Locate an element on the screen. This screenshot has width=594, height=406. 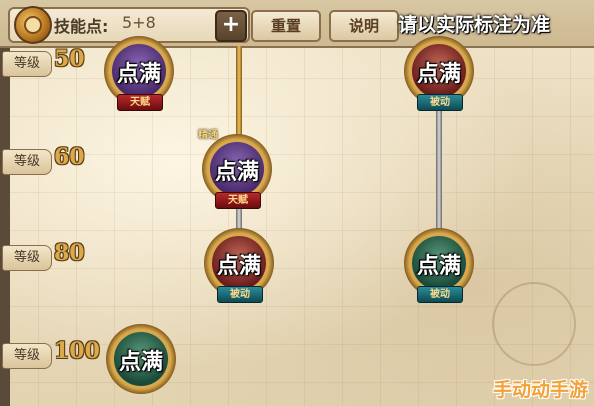
compass-decoration is located at coordinates (534, 324).